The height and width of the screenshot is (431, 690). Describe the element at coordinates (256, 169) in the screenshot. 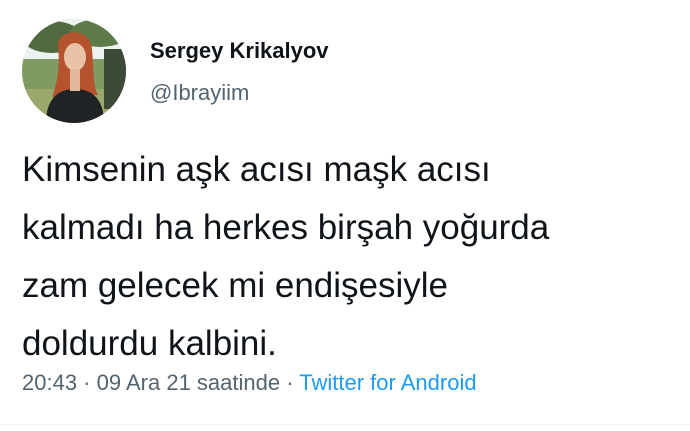

I see `tweet-text-line: Kimsenin aşk acısı maşk acısı` at that location.